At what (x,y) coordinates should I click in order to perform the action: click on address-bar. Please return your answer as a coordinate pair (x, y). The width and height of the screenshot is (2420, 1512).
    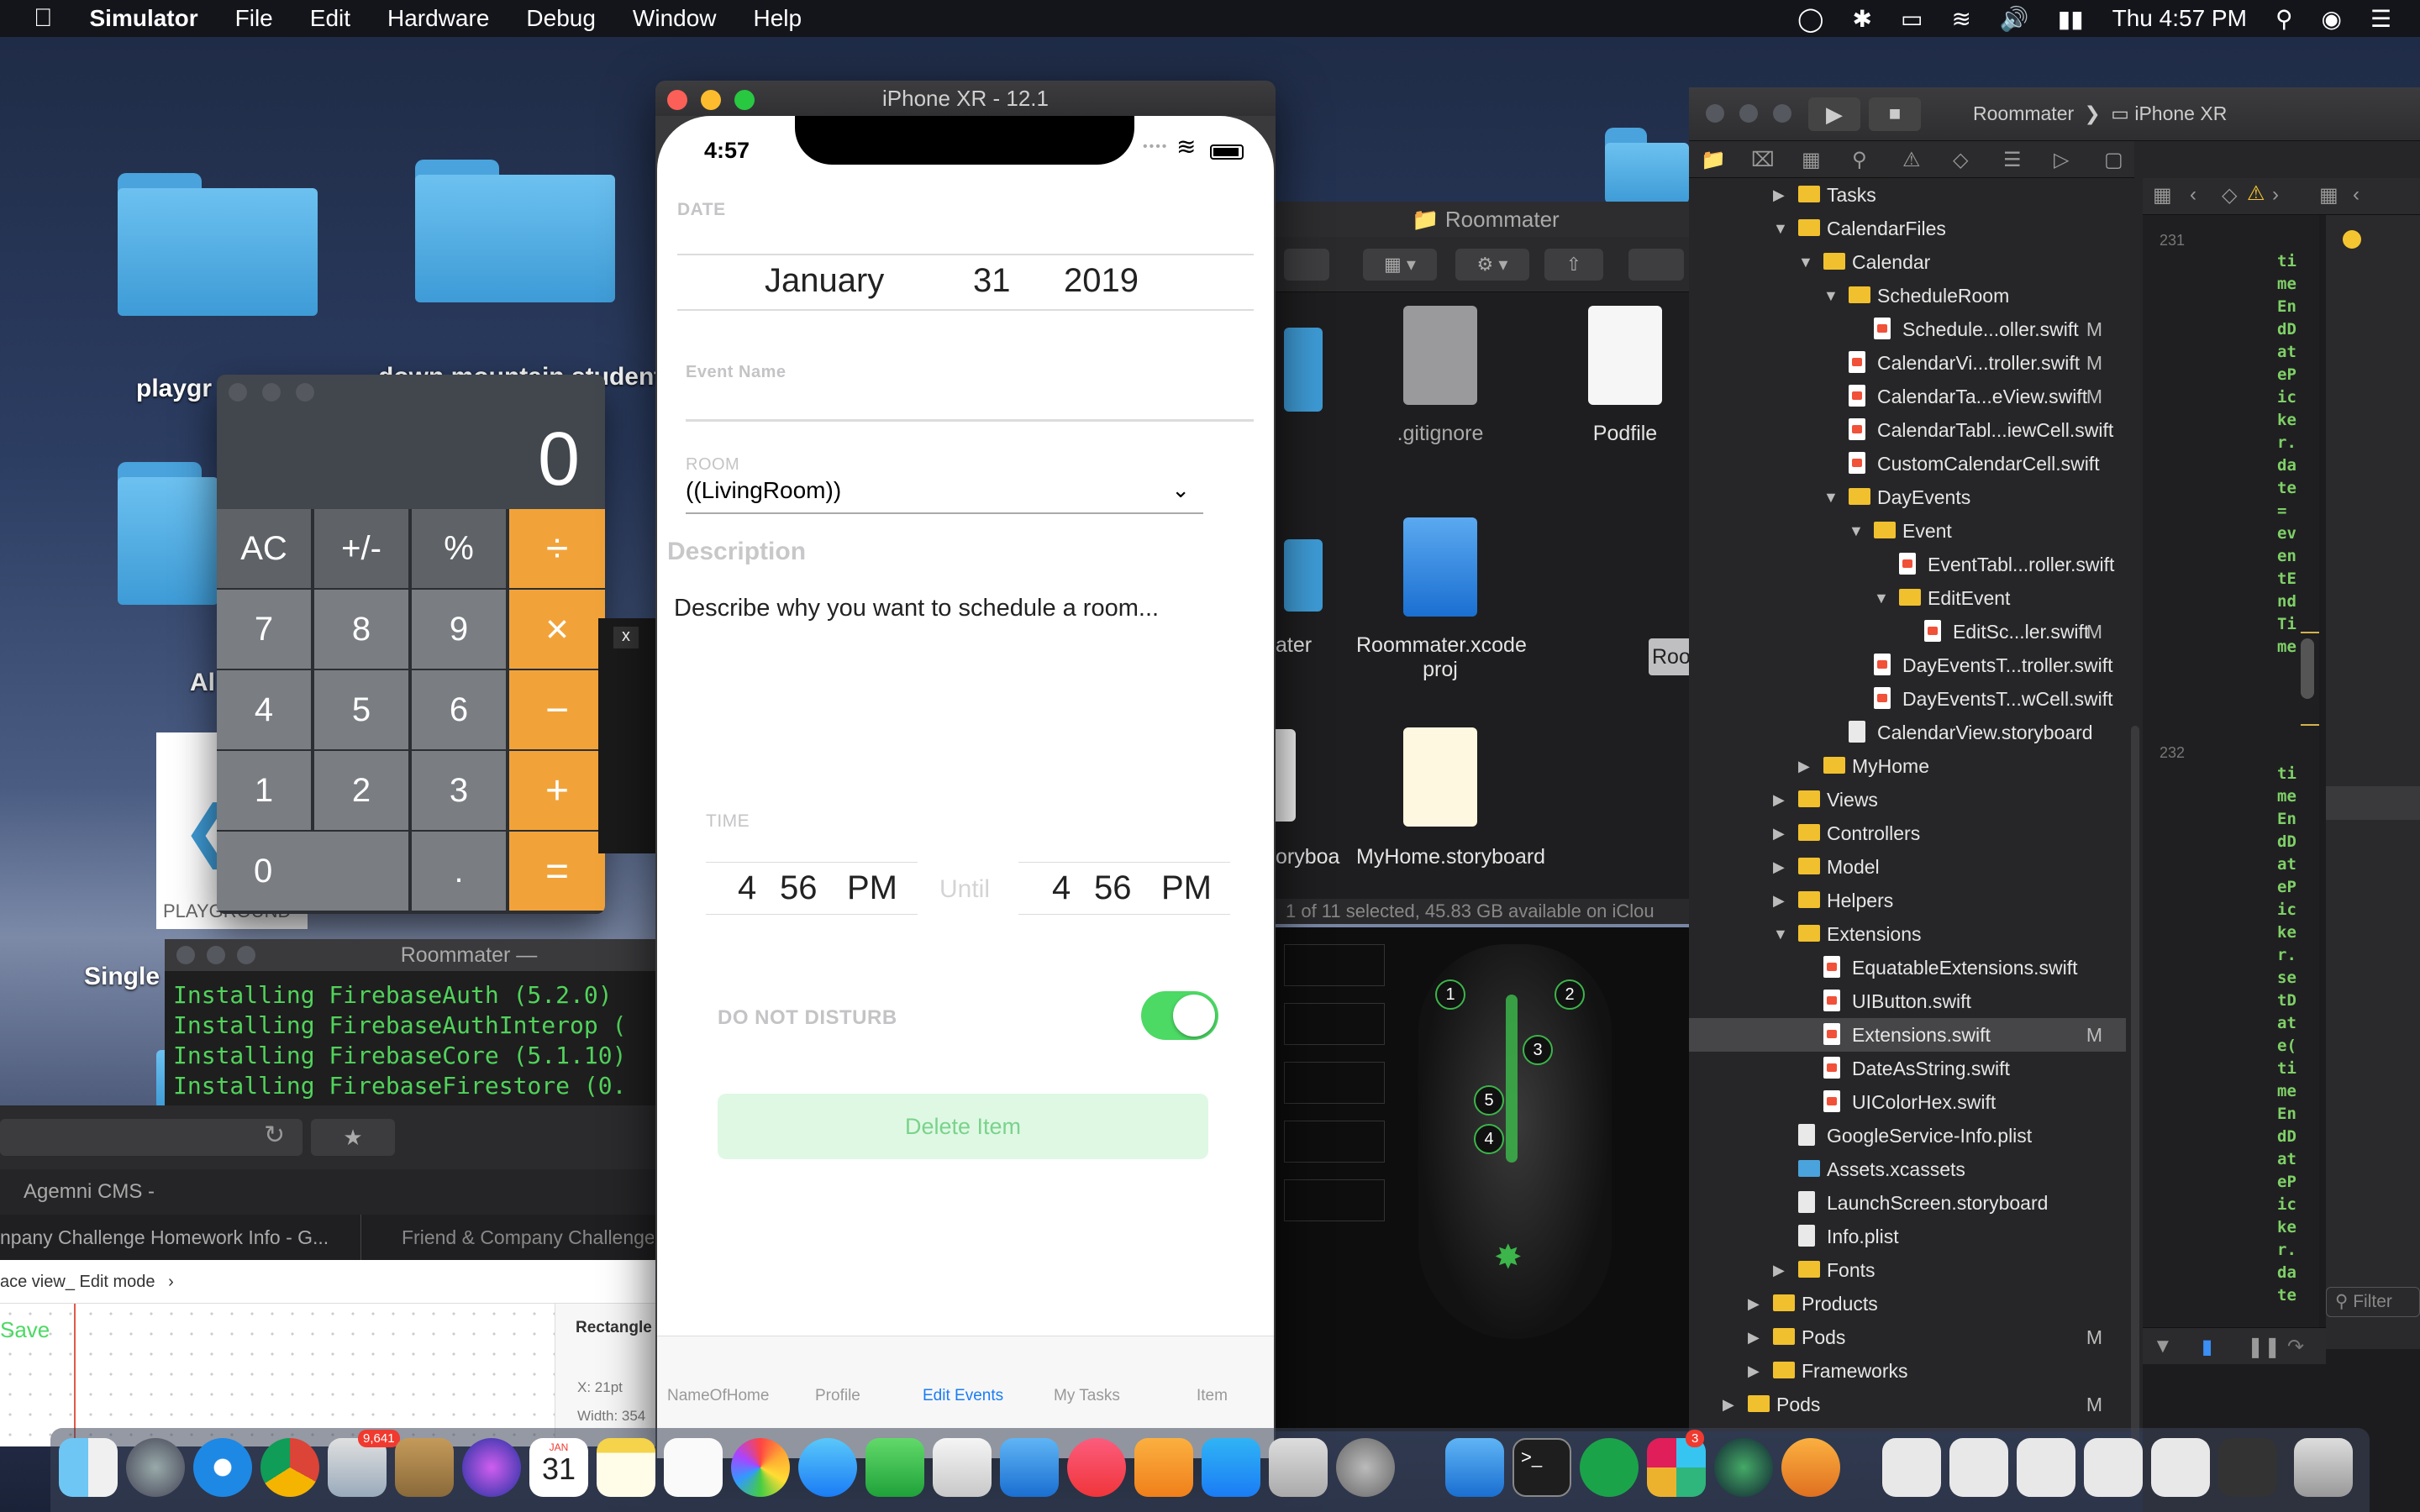
    Looking at the image, I should click on (151, 1137).